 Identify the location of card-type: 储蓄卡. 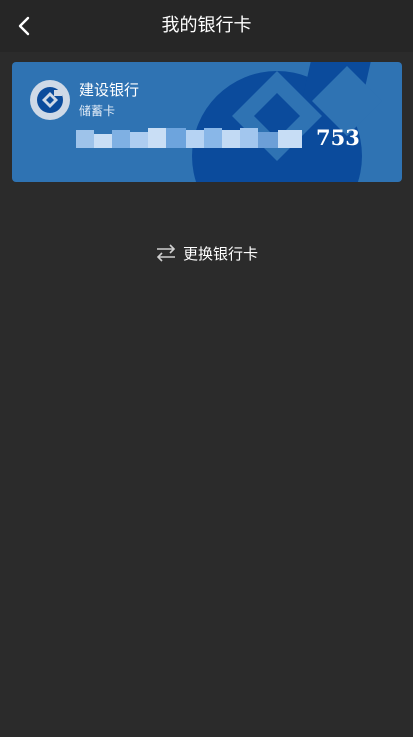
(97, 111).